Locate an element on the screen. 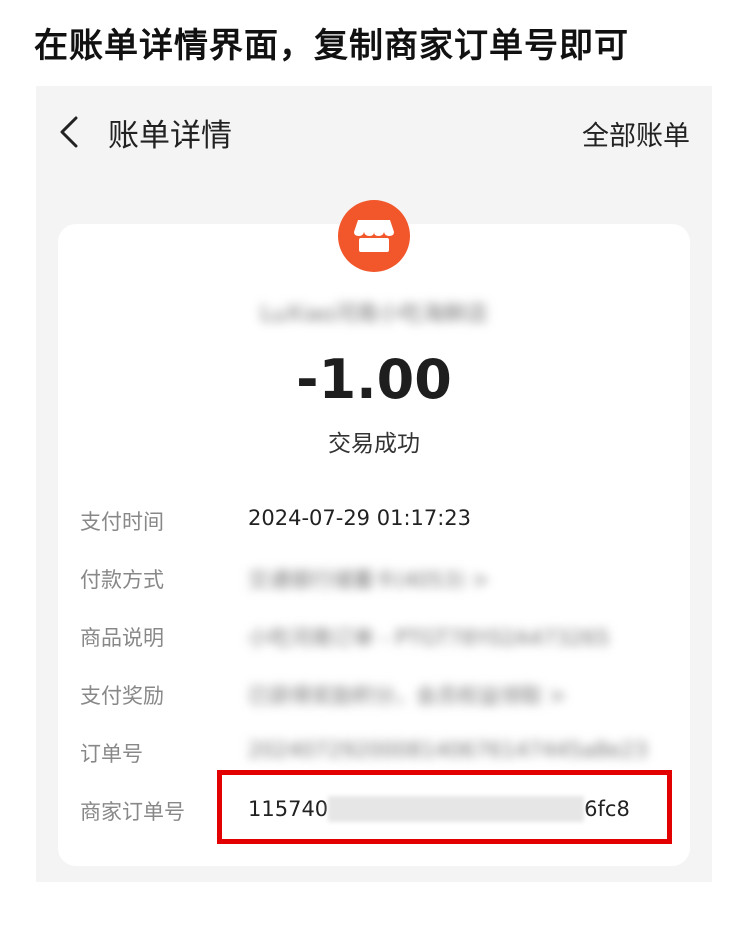 The height and width of the screenshot is (932, 750). store-icon is located at coordinates (374, 236).